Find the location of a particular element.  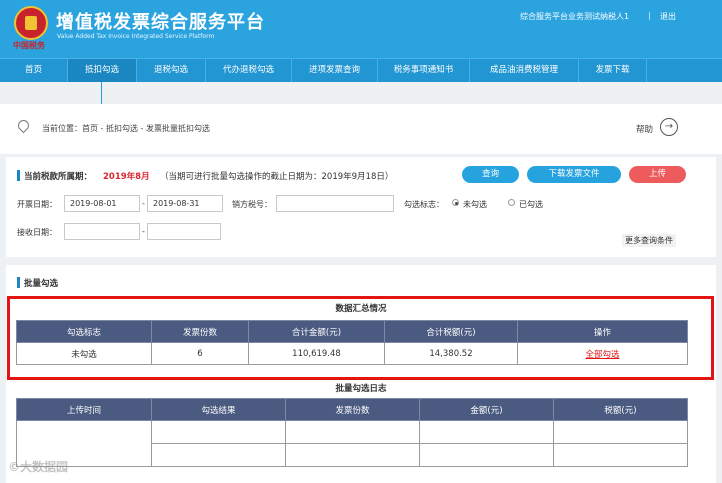

column-header: 勾选结果 is located at coordinates (218, 409).